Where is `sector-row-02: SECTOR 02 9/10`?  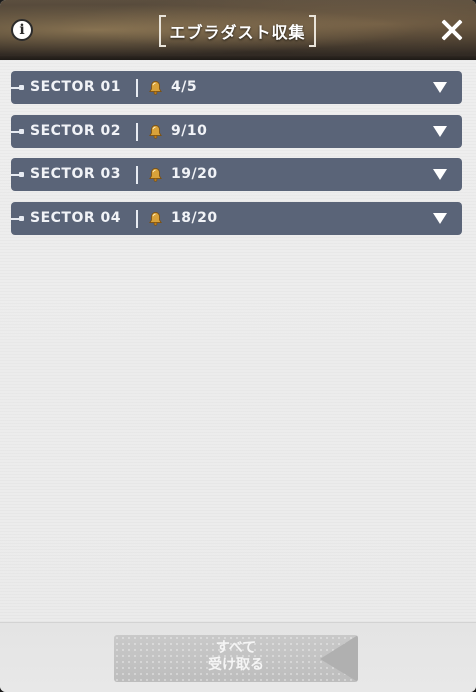
sector-row-02: SECTOR 02 9/10 is located at coordinates (236, 131).